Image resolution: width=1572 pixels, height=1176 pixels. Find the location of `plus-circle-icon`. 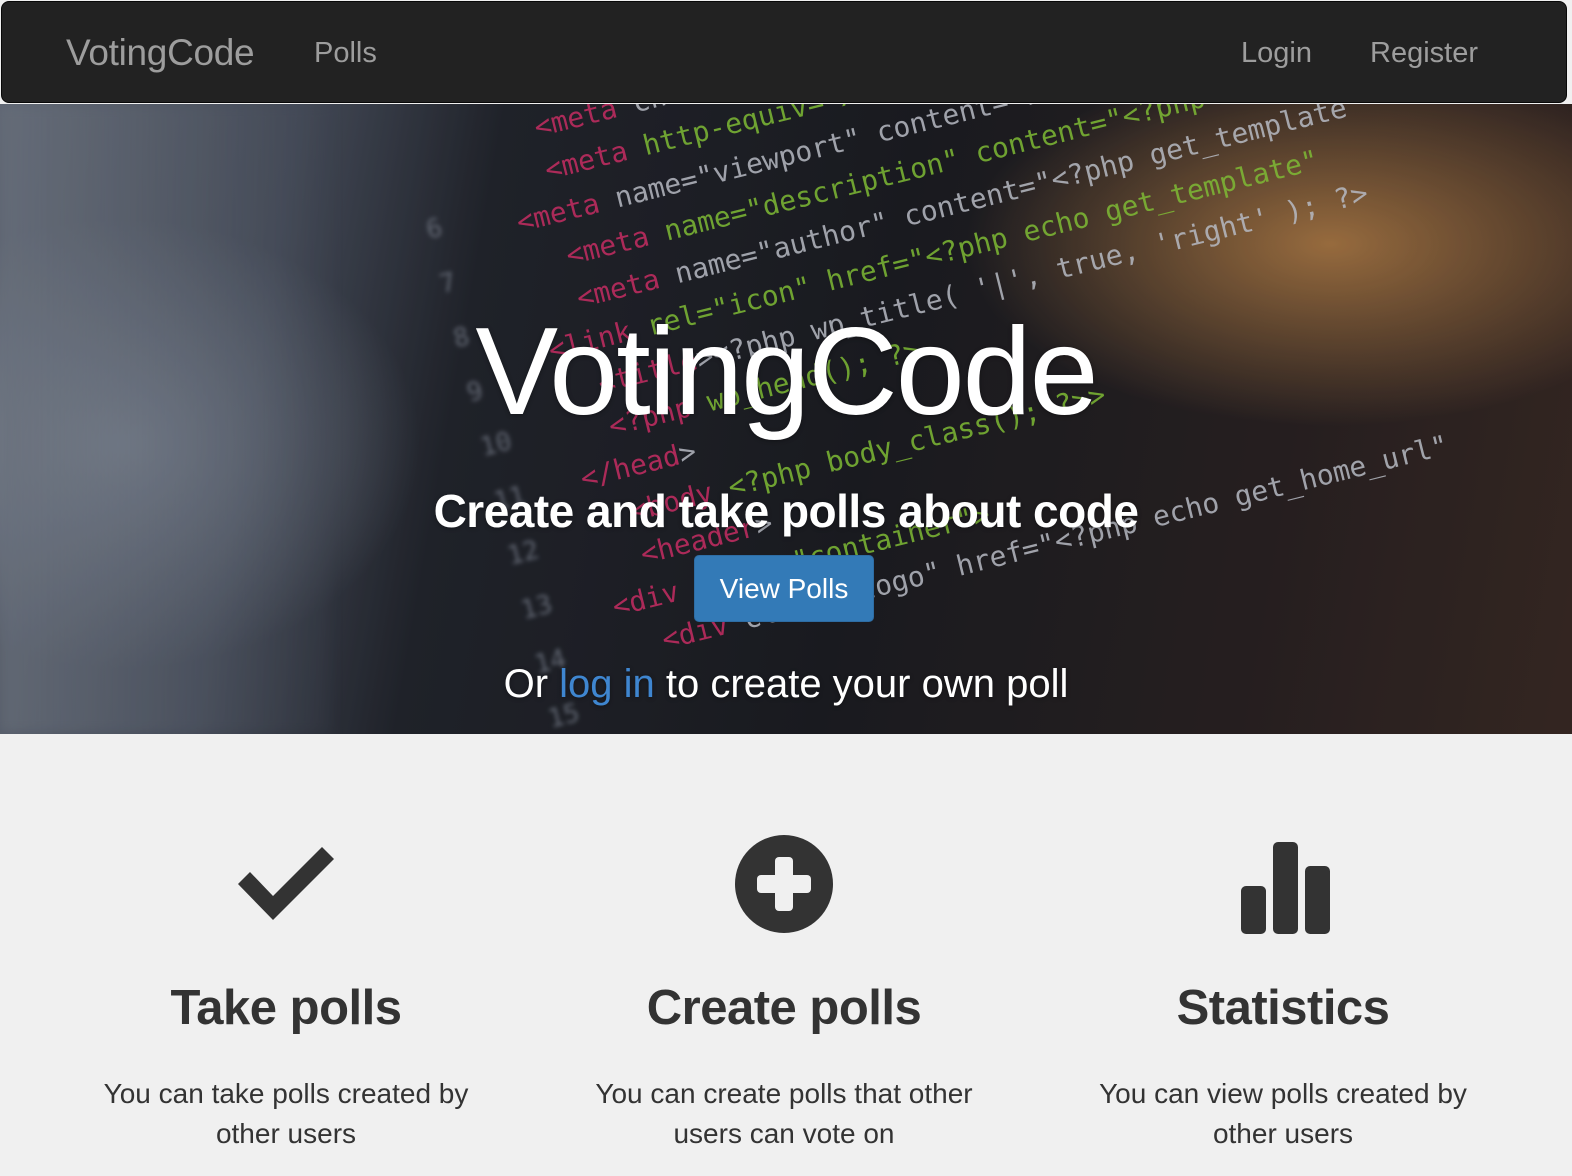

plus-circle-icon is located at coordinates (784, 884).